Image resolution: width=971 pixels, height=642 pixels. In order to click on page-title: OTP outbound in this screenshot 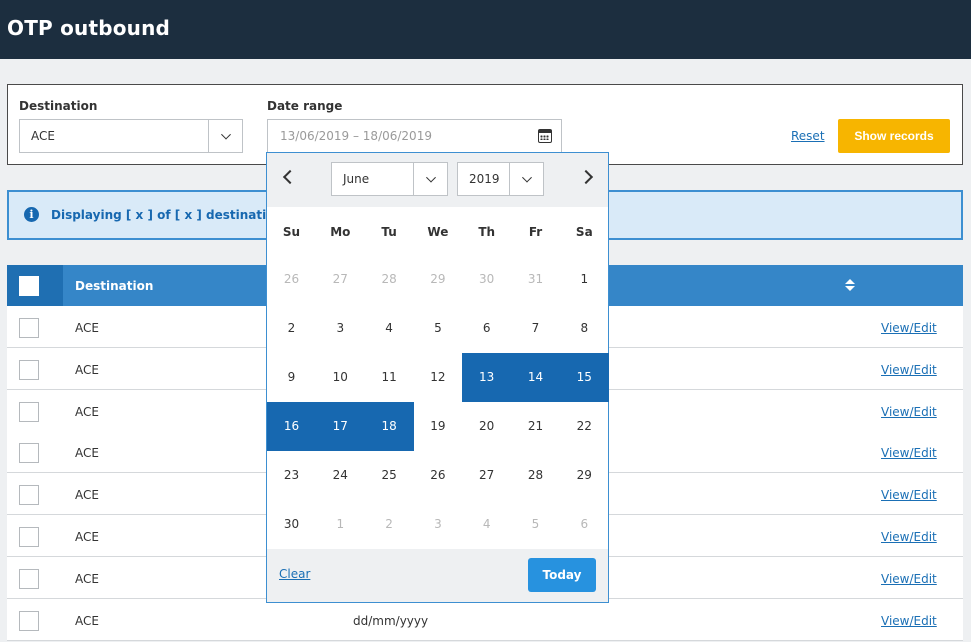, I will do `click(89, 28)`.